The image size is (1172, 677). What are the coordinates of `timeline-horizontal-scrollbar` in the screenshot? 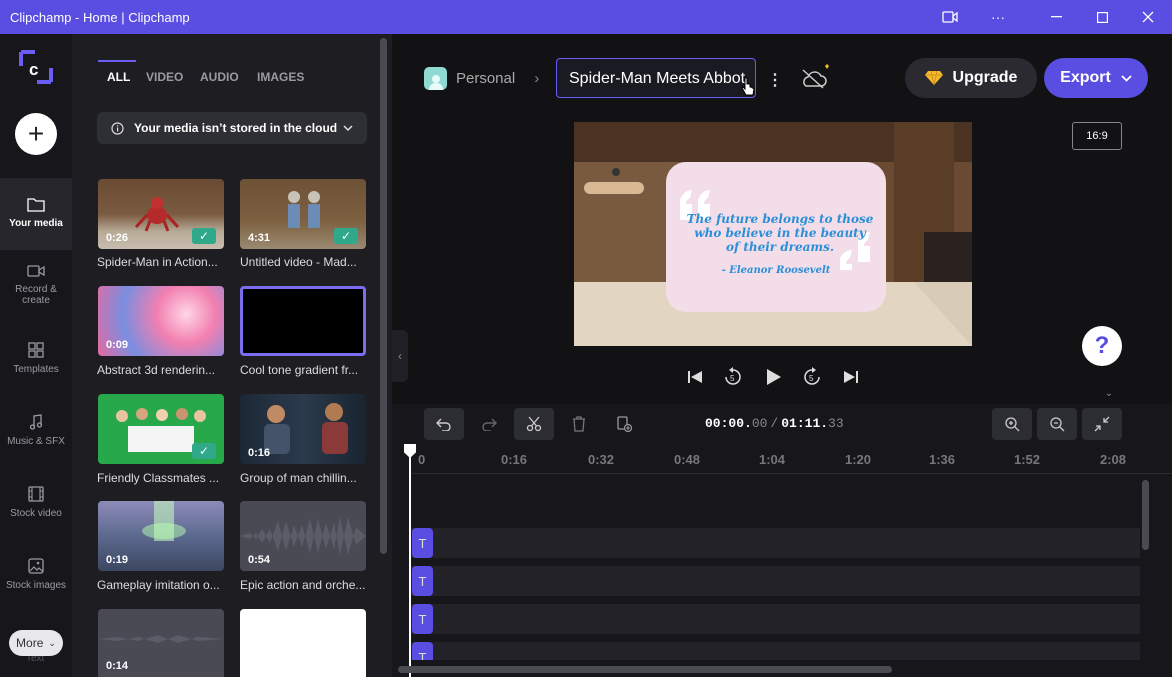 It's located at (645, 669).